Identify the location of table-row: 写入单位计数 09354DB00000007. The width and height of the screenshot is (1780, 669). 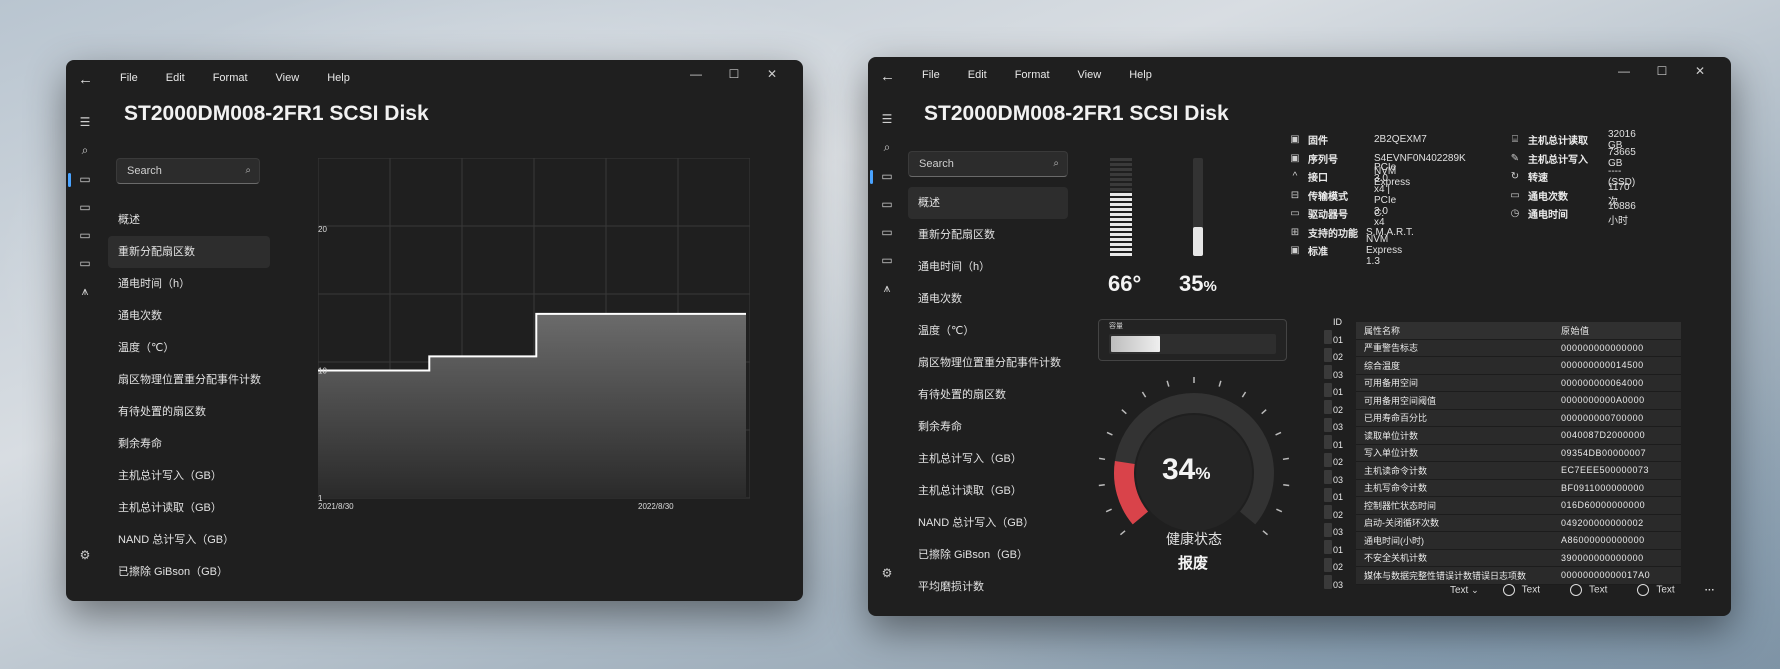
(1518, 453).